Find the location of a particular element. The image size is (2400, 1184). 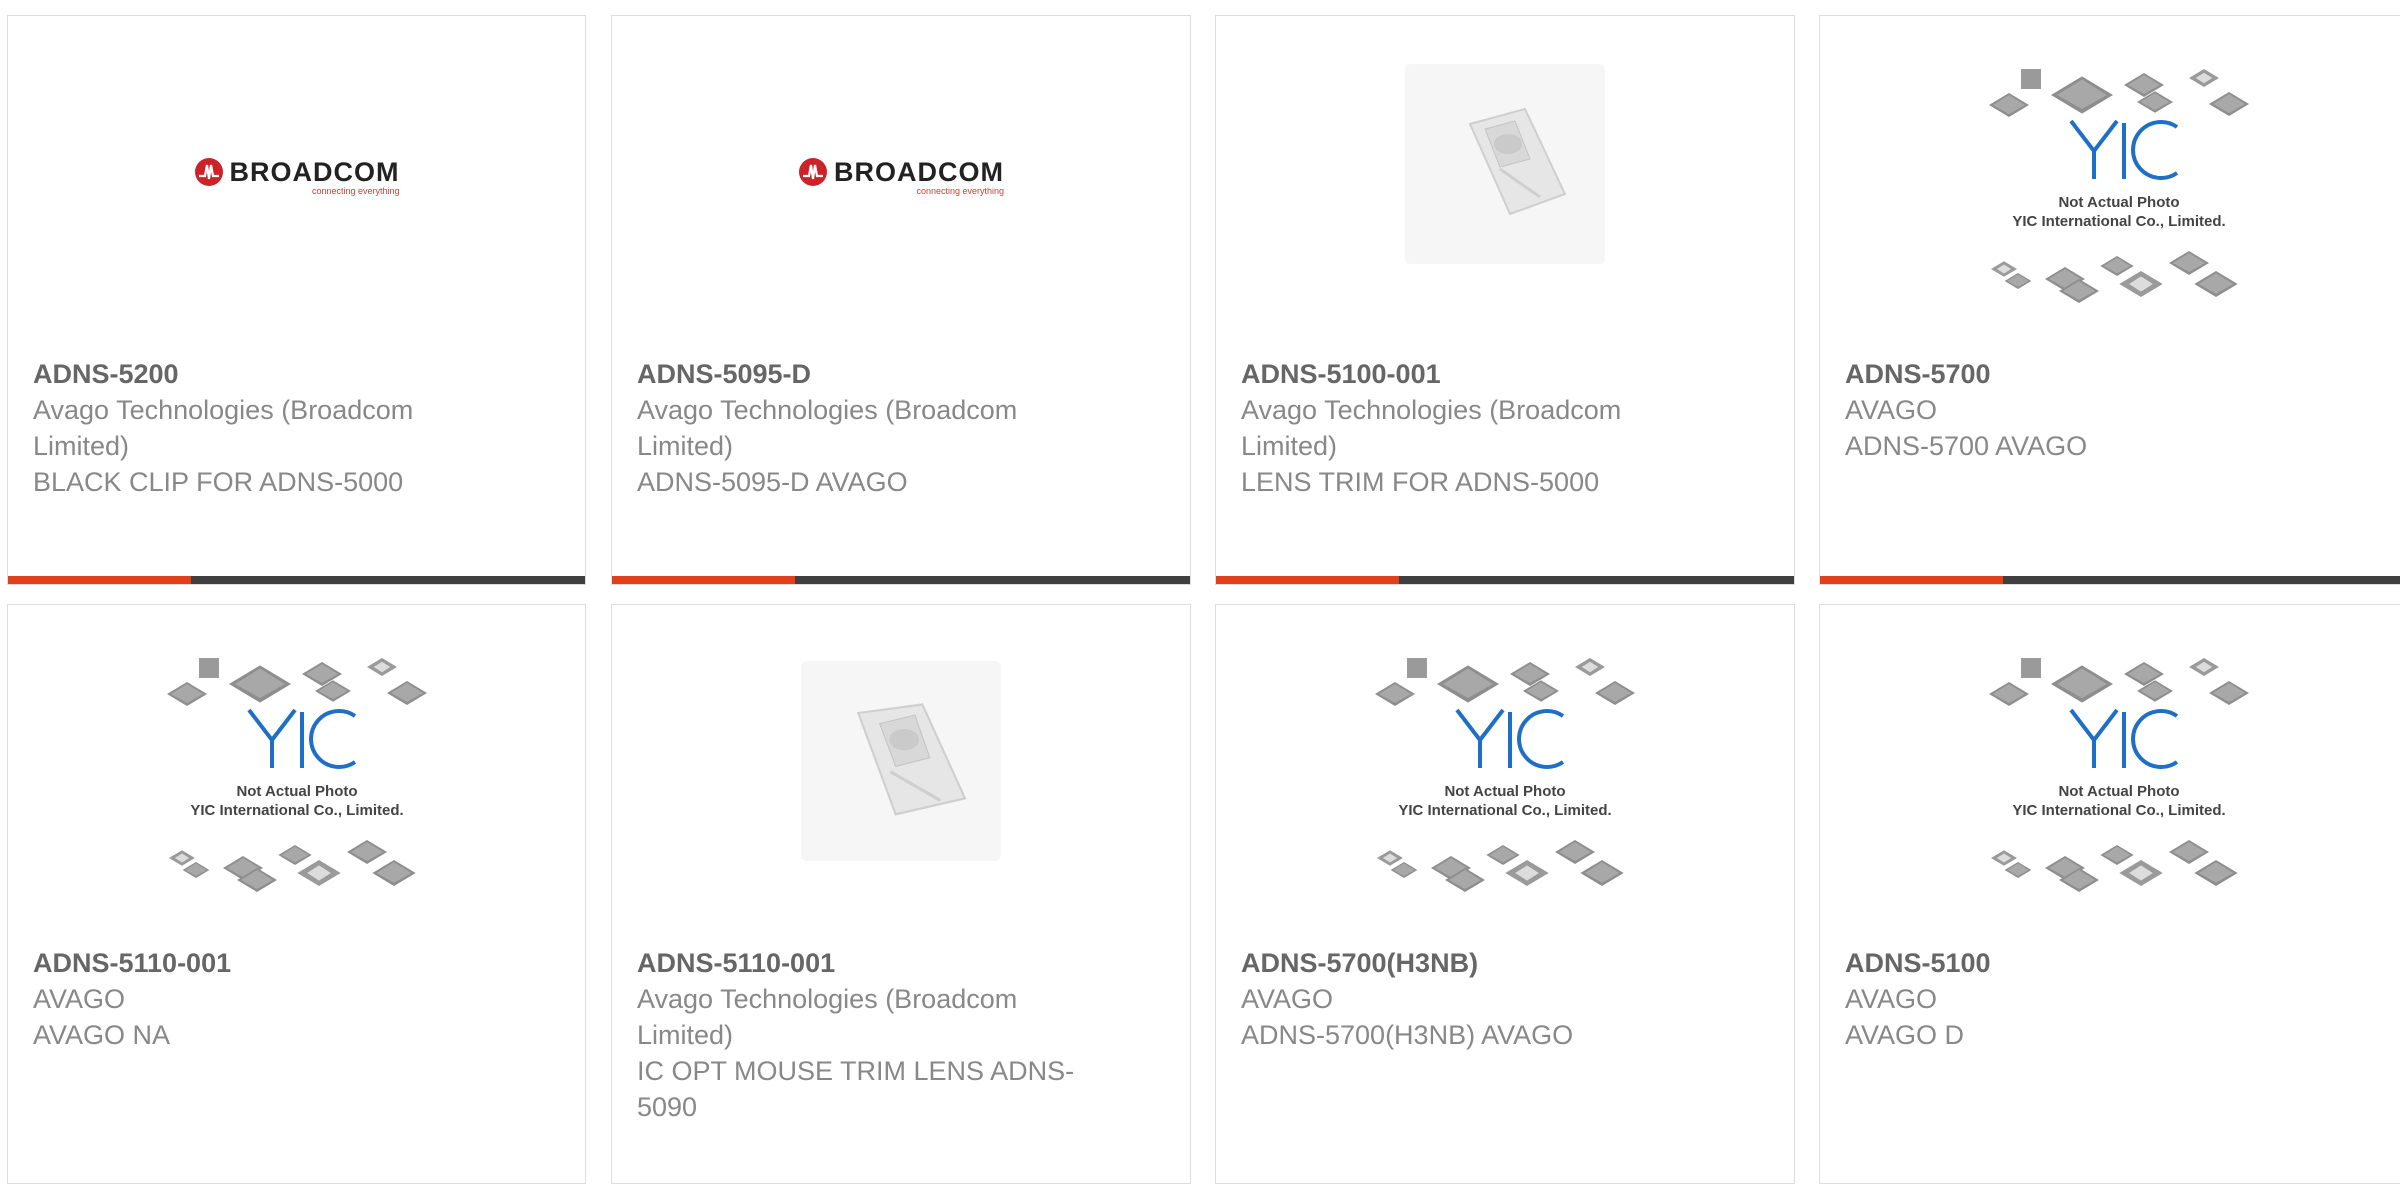

description: AVAGO NA is located at coordinates (102, 1035).